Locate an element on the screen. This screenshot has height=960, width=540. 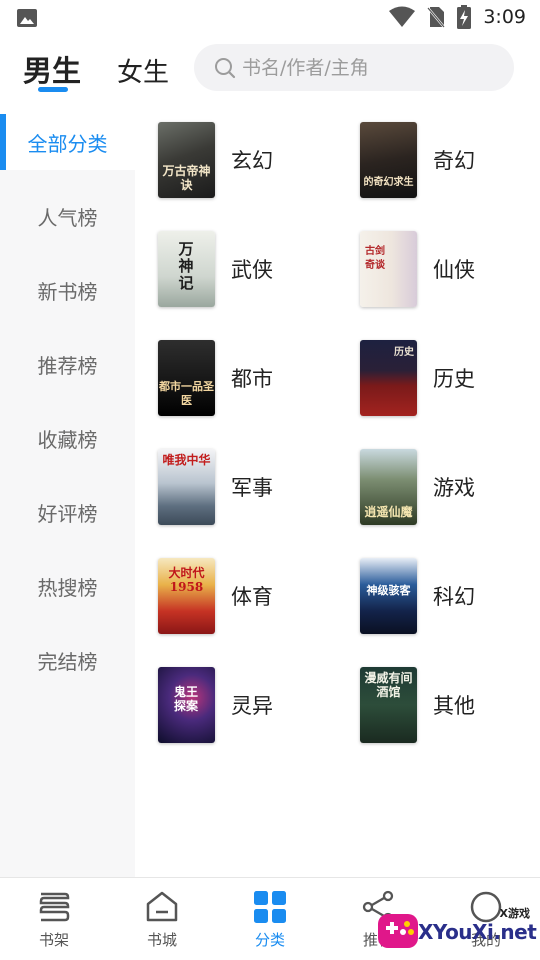
search-bar is located at coordinates (354, 67).